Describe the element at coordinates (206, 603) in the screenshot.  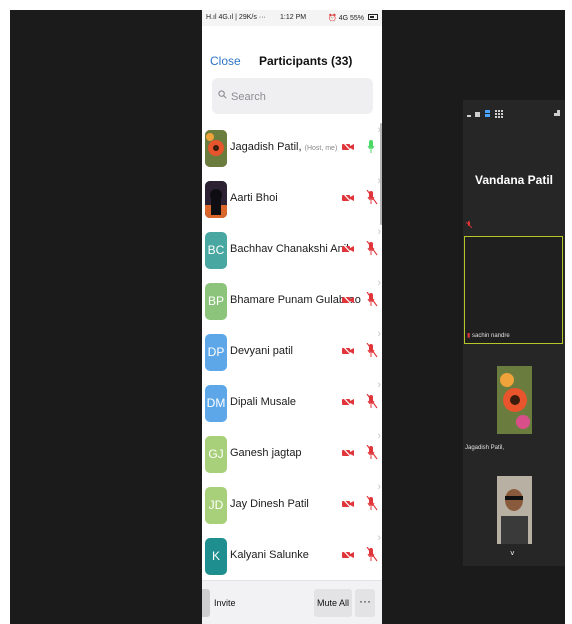
I see `collapse-tab` at that location.